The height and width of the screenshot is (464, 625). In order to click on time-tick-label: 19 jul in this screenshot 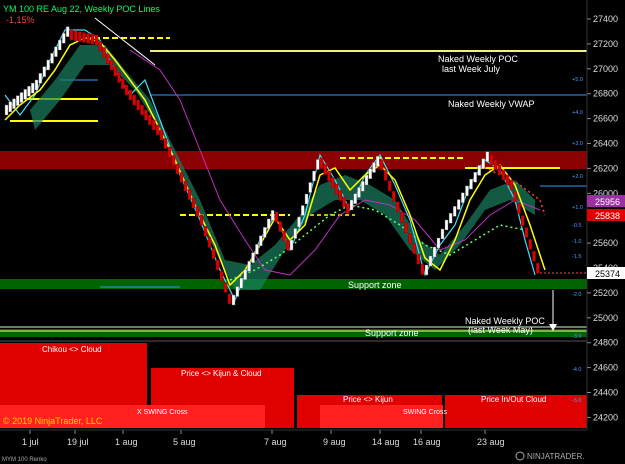, I will do `click(78, 442)`.